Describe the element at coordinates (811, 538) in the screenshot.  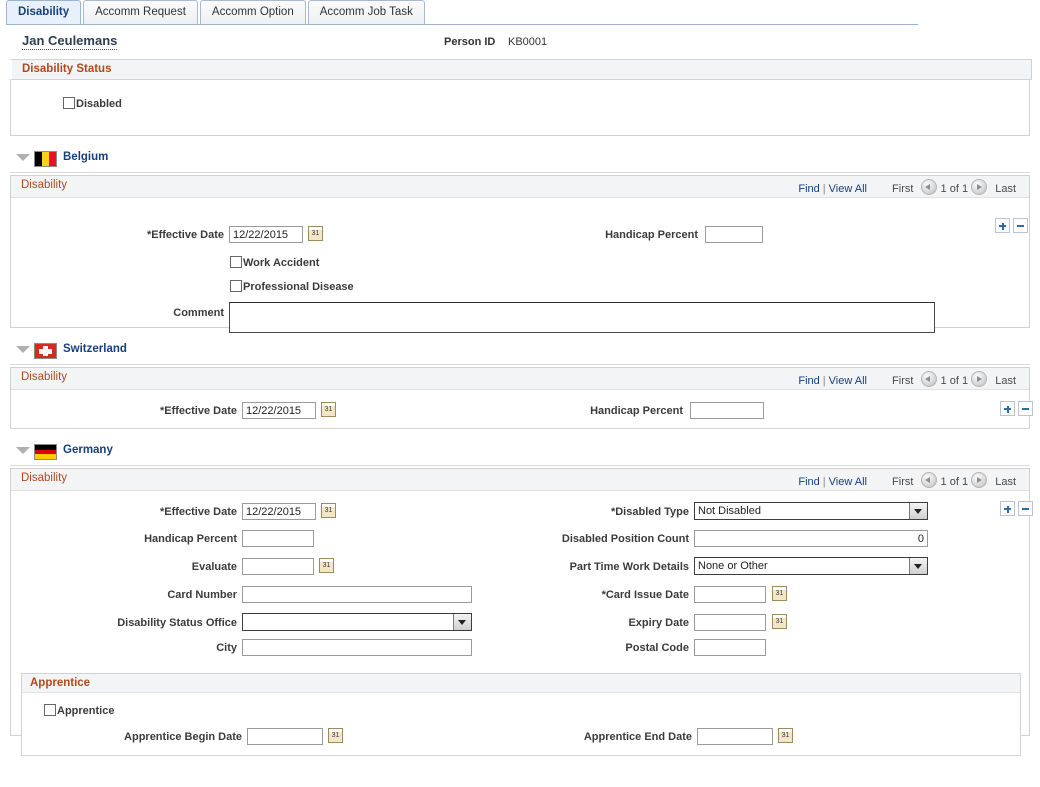
I see `germany-disabled-position-count-input` at that location.